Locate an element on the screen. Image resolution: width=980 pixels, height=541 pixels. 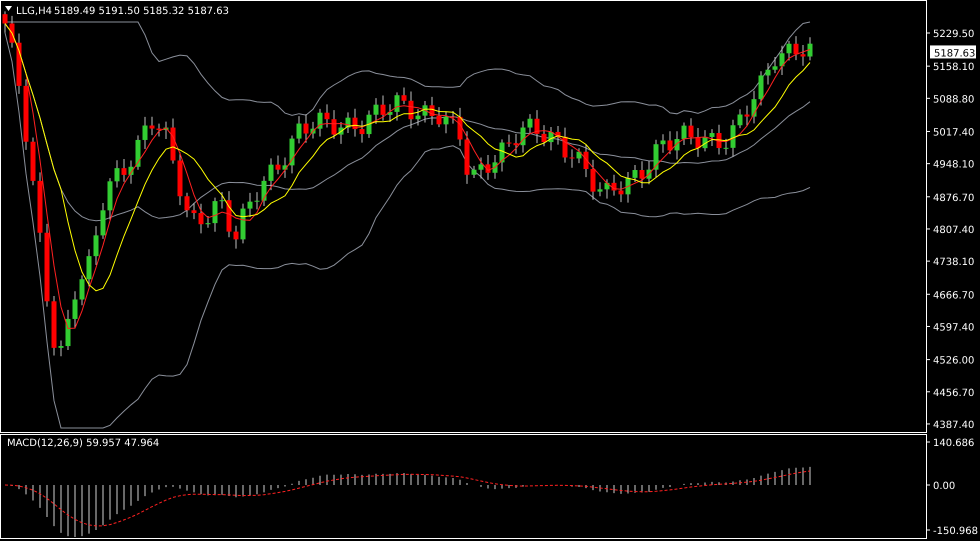
price-tick-label: 5229.50 is located at coordinates (953, 34).